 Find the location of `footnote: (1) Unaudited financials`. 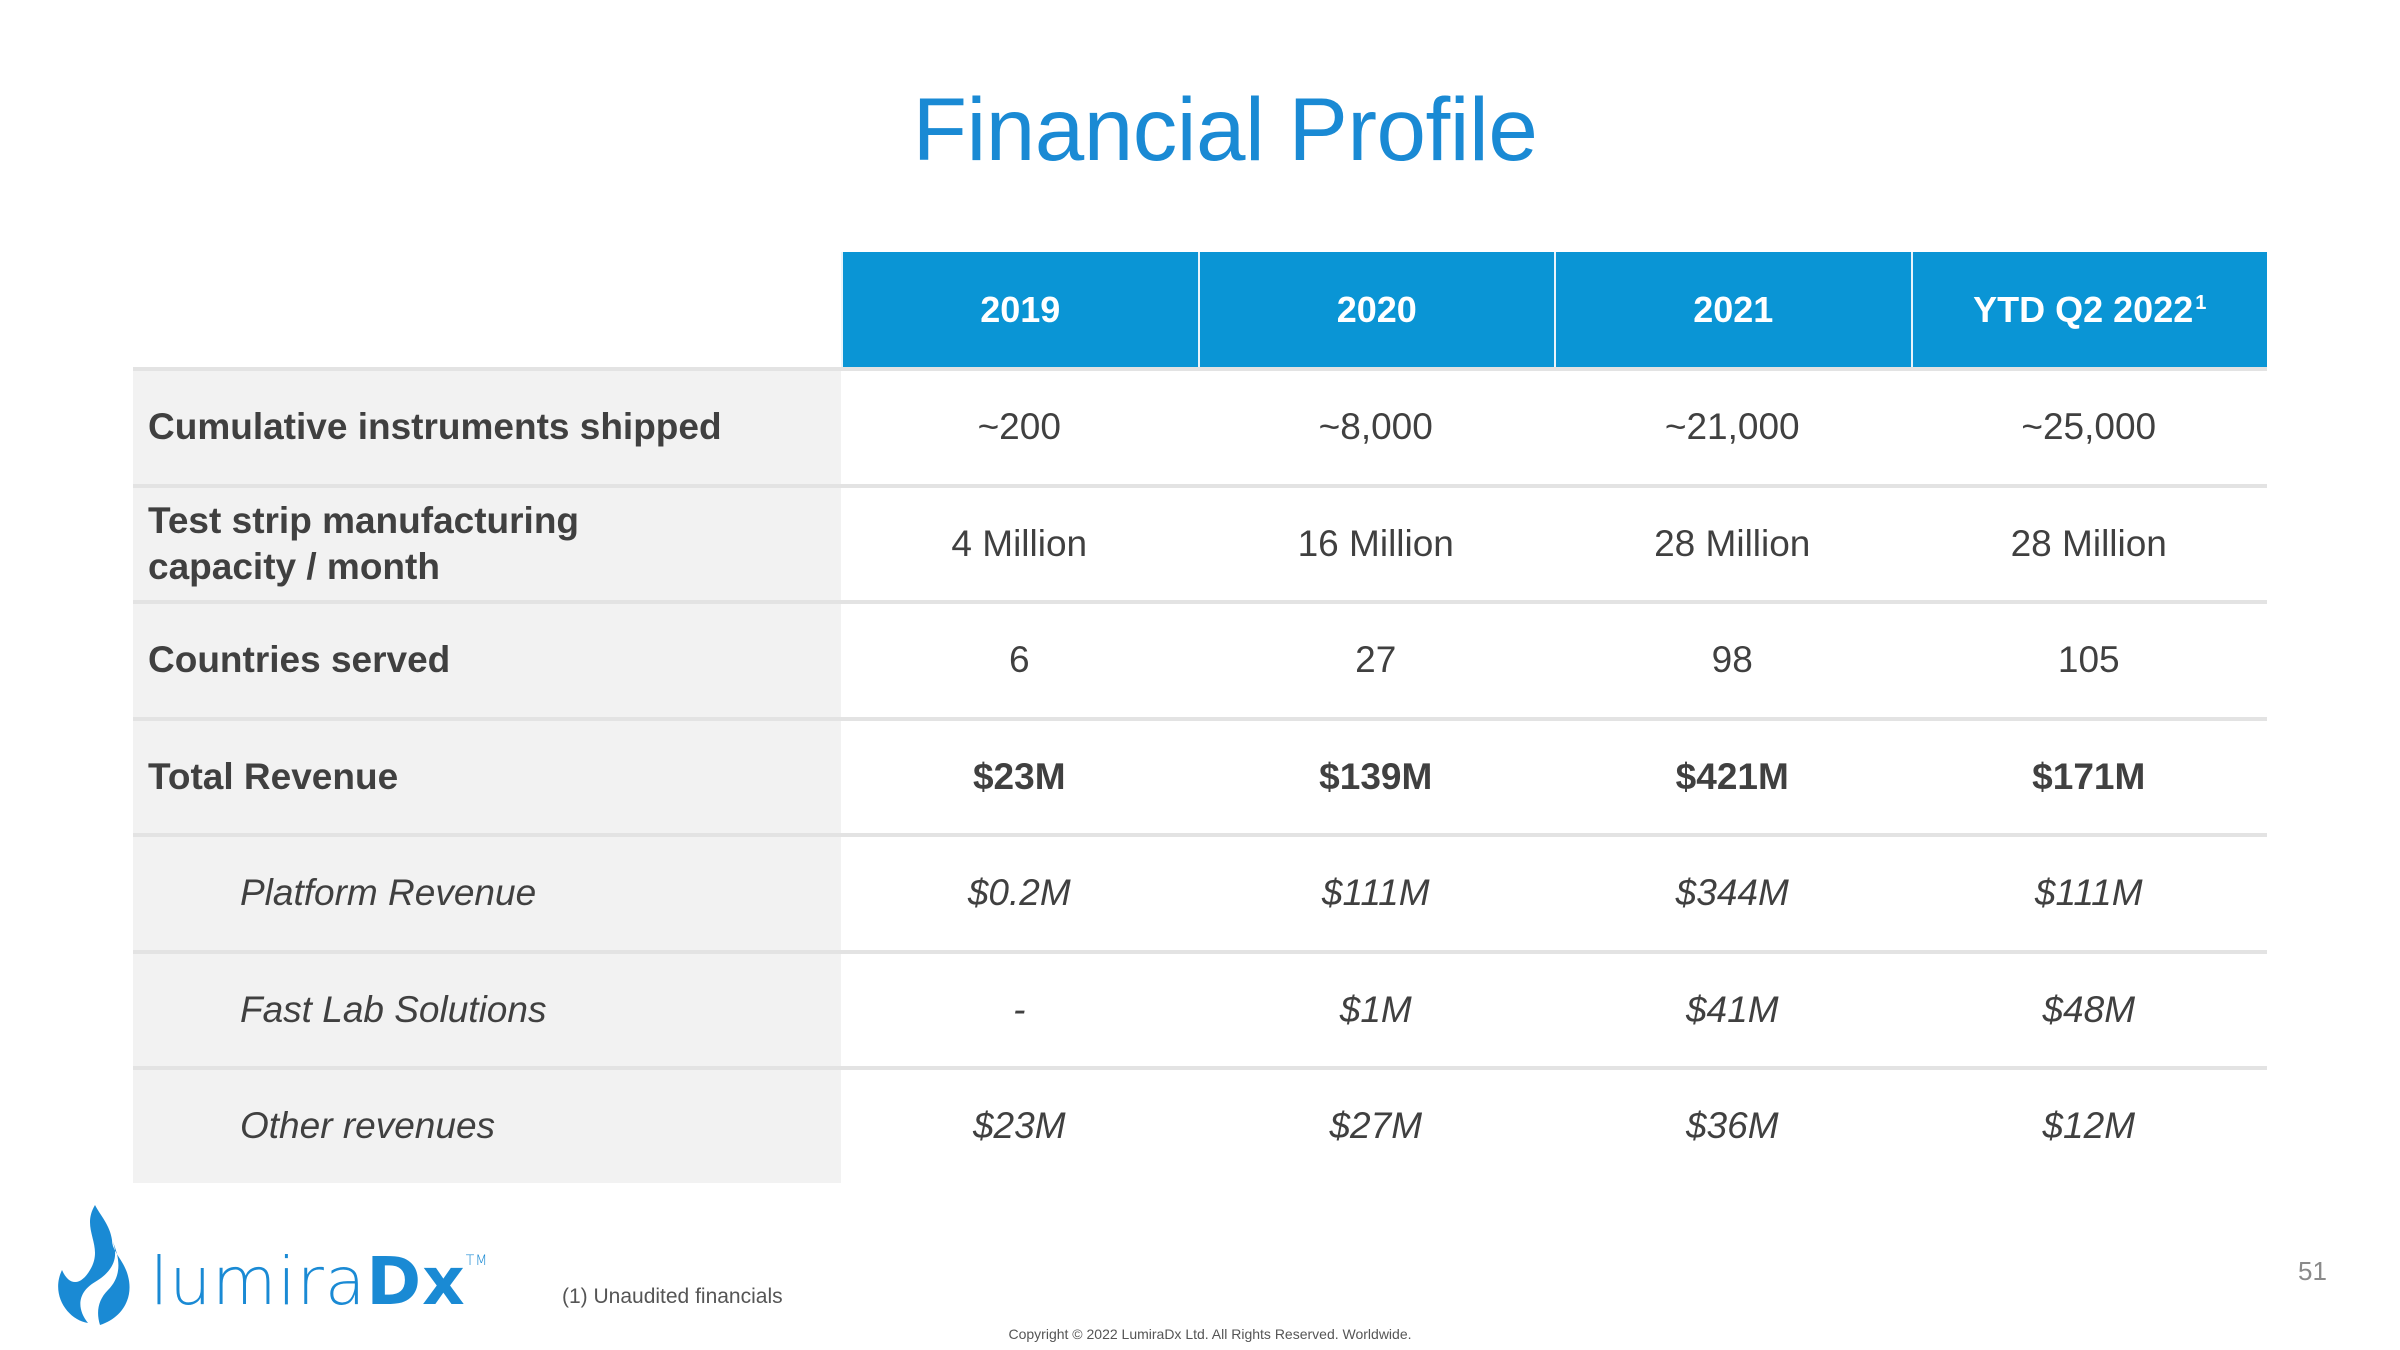

footnote: (1) Unaudited financials is located at coordinates (672, 1296).